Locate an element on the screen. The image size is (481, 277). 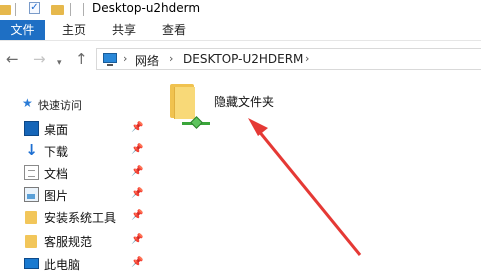
sidebar-item-label: 安装系统工具 is located at coordinates (80, 218).